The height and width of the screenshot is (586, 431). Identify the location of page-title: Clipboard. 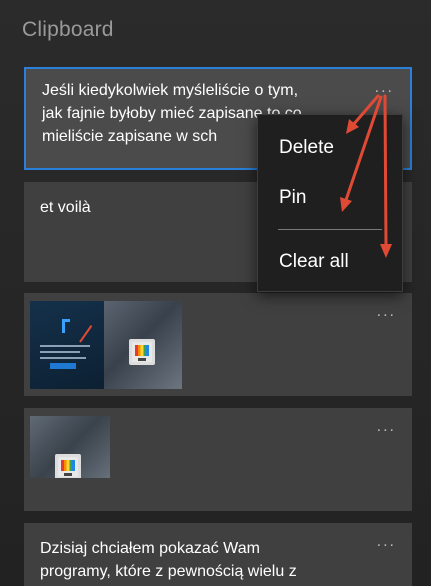
(68, 29).